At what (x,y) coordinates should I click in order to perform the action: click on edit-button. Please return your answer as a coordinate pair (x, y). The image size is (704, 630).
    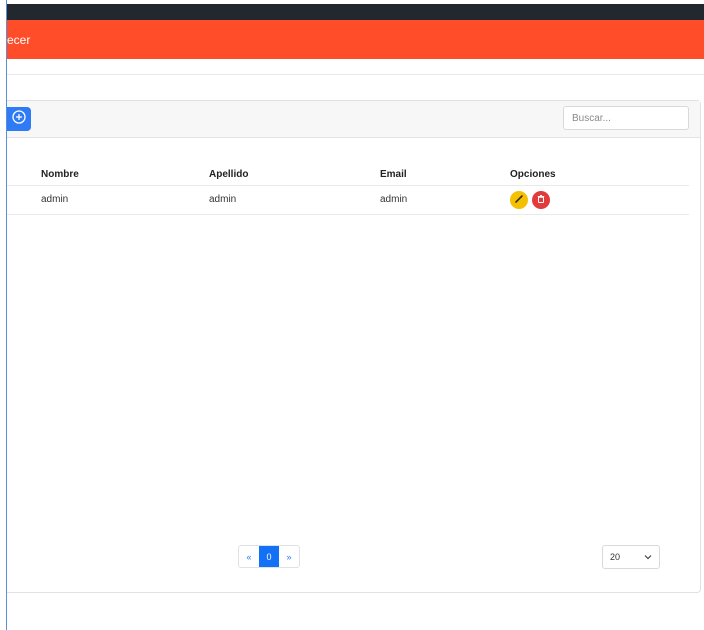
    Looking at the image, I should click on (519, 200).